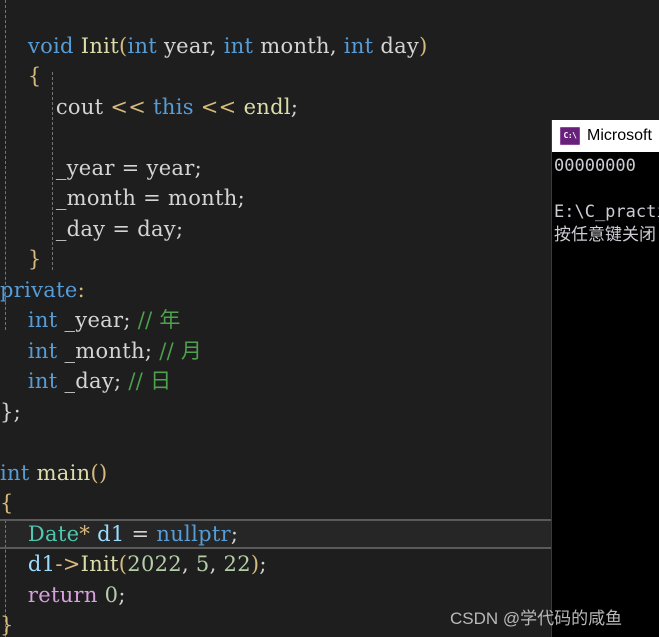 This screenshot has height=637, width=659. Describe the element at coordinates (11, 411) in the screenshot. I see `token-class-close: };` at that location.